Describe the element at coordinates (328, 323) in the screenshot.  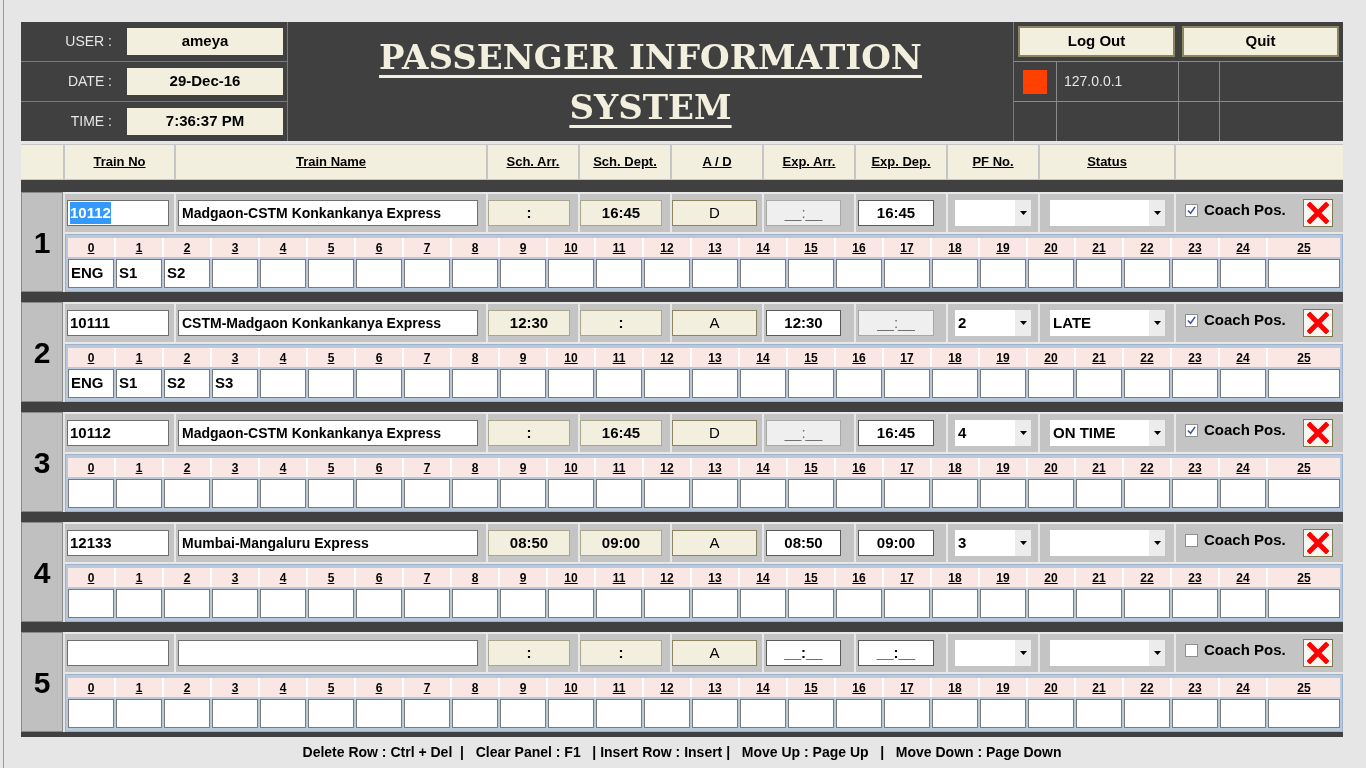
I see `train-name-field: CSTM-Madgaon Konkankanya Express` at that location.